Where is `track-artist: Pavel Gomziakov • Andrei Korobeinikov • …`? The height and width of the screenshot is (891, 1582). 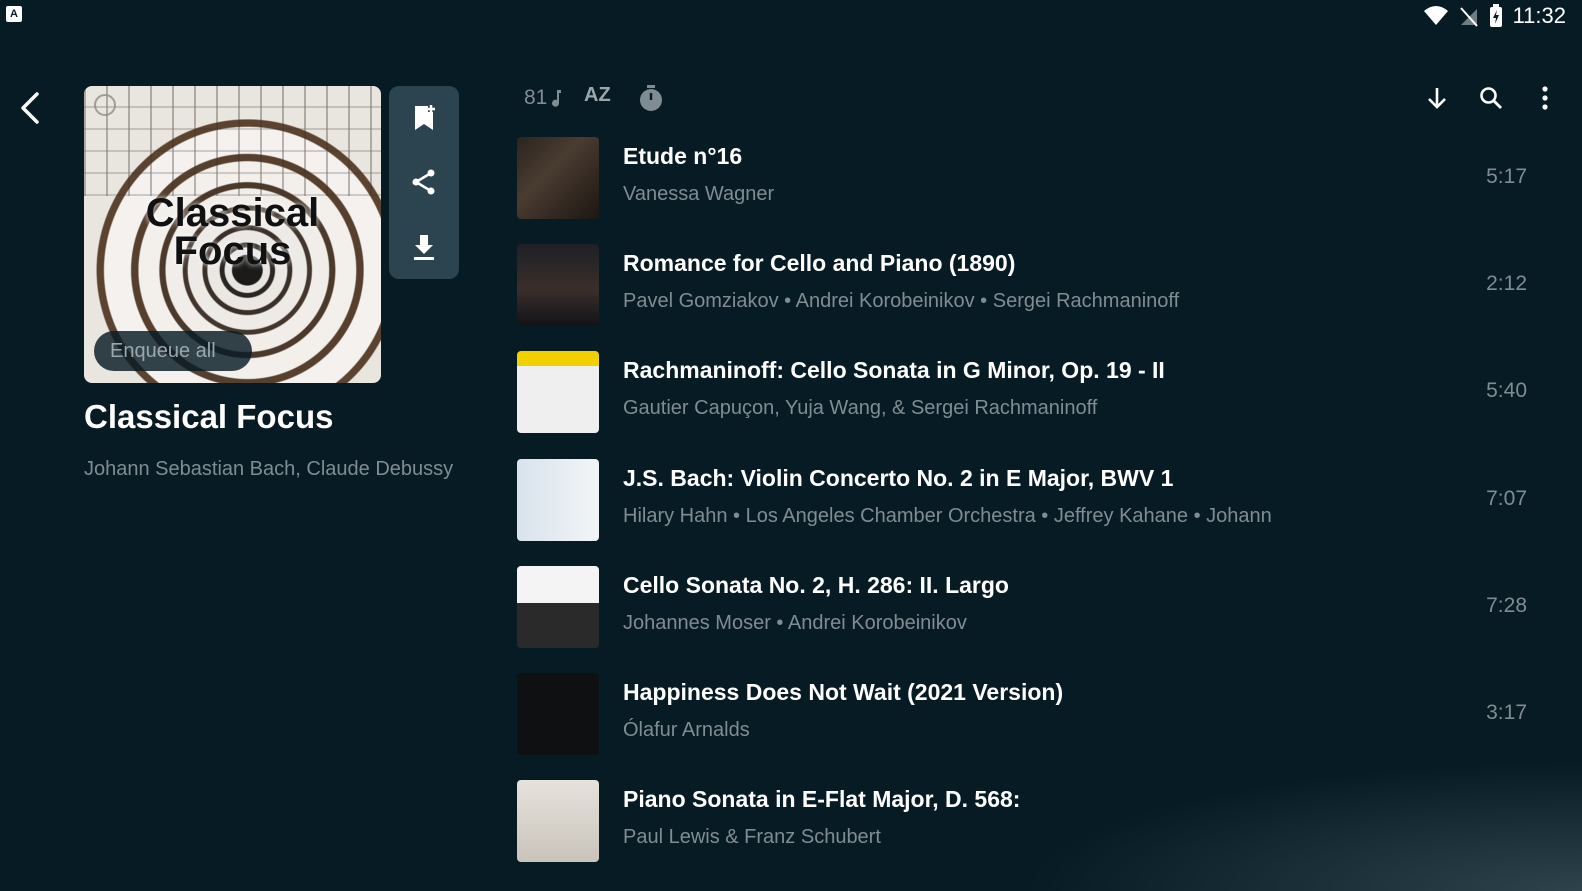 track-artist: Pavel Gomziakov • Andrei Korobeinikov • … is located at coordinates (901, 301).